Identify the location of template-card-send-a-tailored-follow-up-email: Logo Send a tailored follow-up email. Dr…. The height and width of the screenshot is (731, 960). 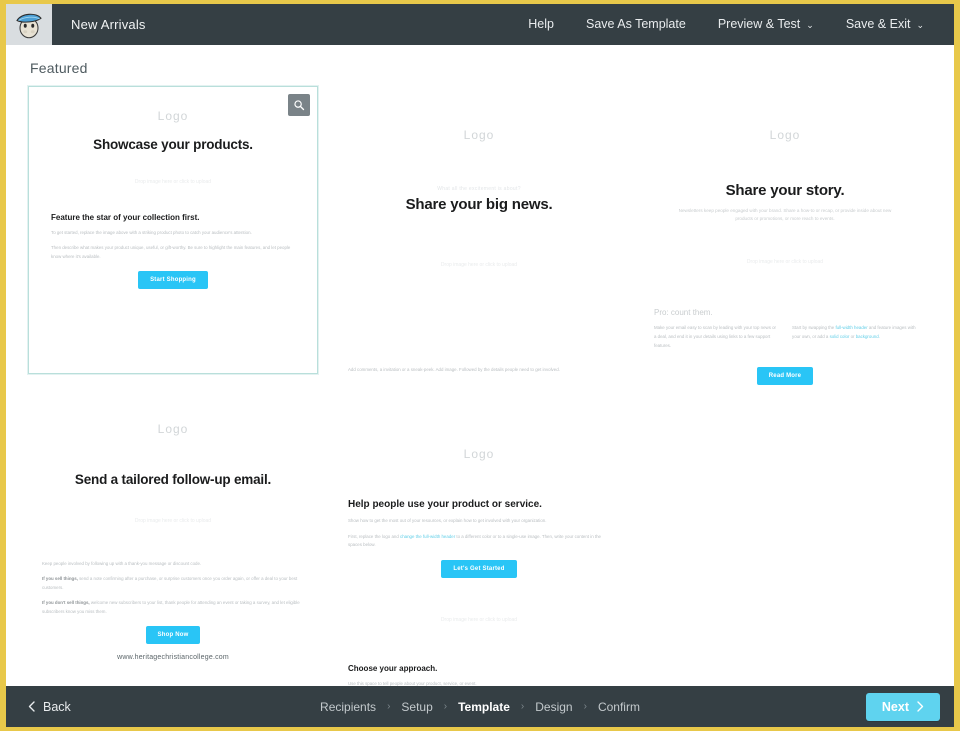
(173, 541).